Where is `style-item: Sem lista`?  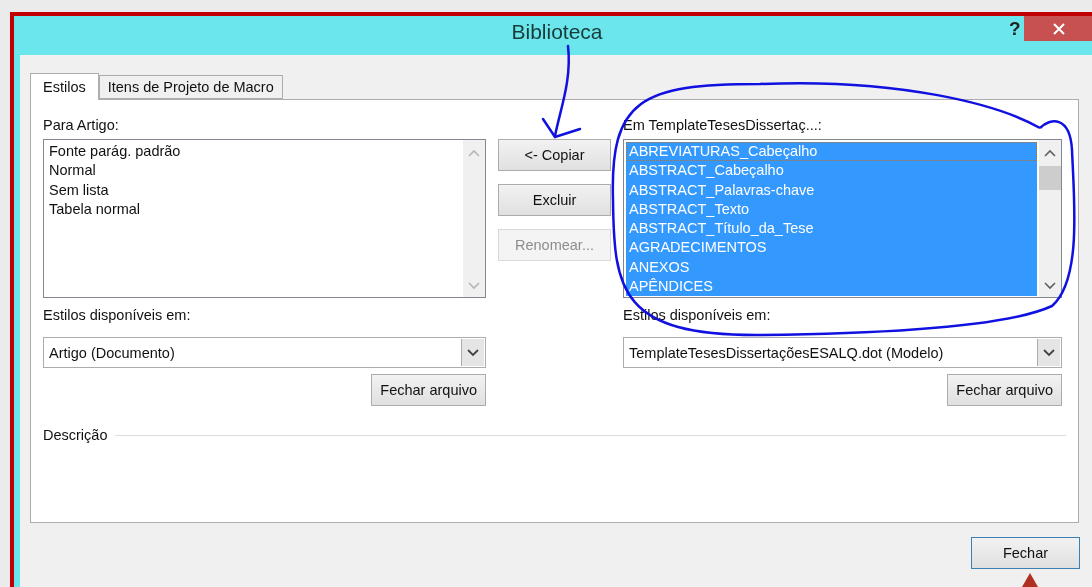
style-item: Sem lista is located at coordinates (253, 190).